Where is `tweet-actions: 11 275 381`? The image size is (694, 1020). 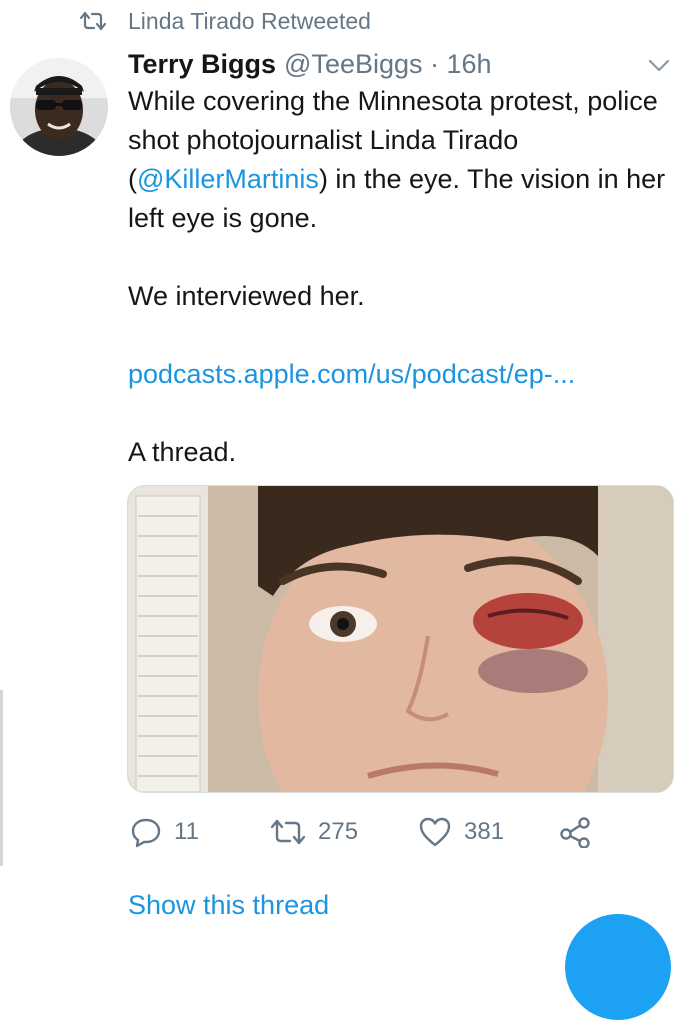
tweet-actions: 11 275 381 is located at coordinates (361, 832).